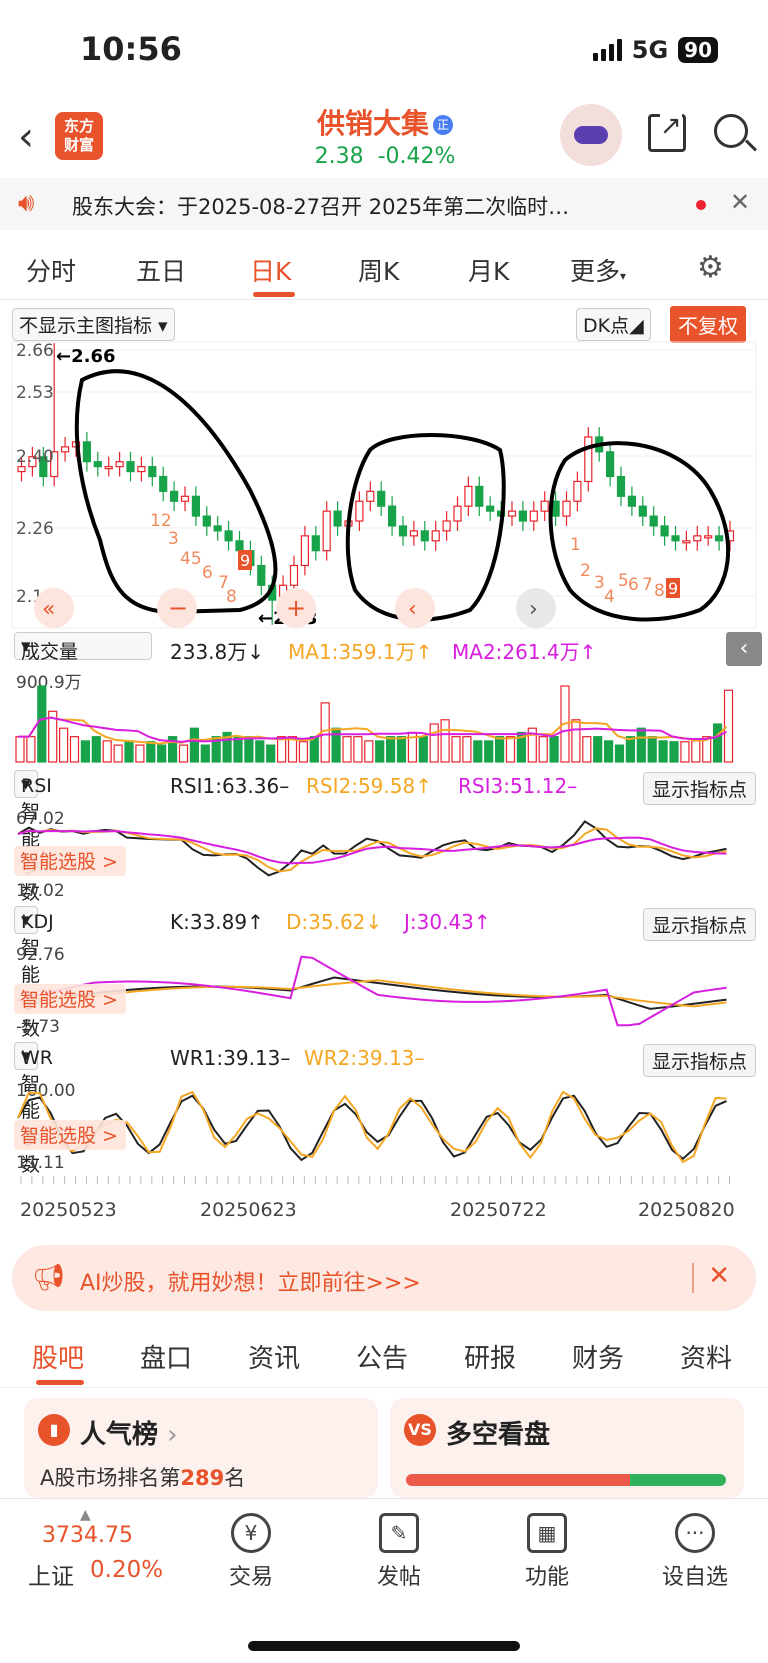  Describe the element at coordinates (51, 270) in the screenshot. I see `tab-intraday: 分时` at that location.